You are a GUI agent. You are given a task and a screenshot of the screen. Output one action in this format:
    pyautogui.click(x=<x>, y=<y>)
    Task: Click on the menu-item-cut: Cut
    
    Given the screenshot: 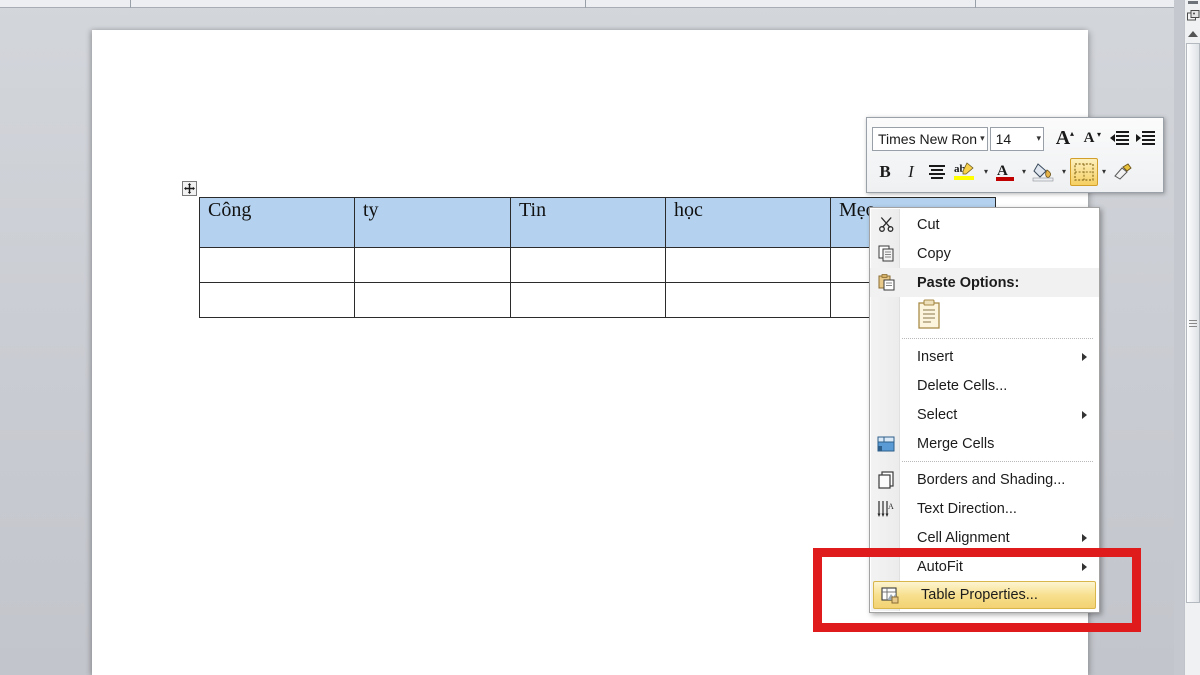 What is the action you would take?
    pyautogui.click(x=984, y=224)
    